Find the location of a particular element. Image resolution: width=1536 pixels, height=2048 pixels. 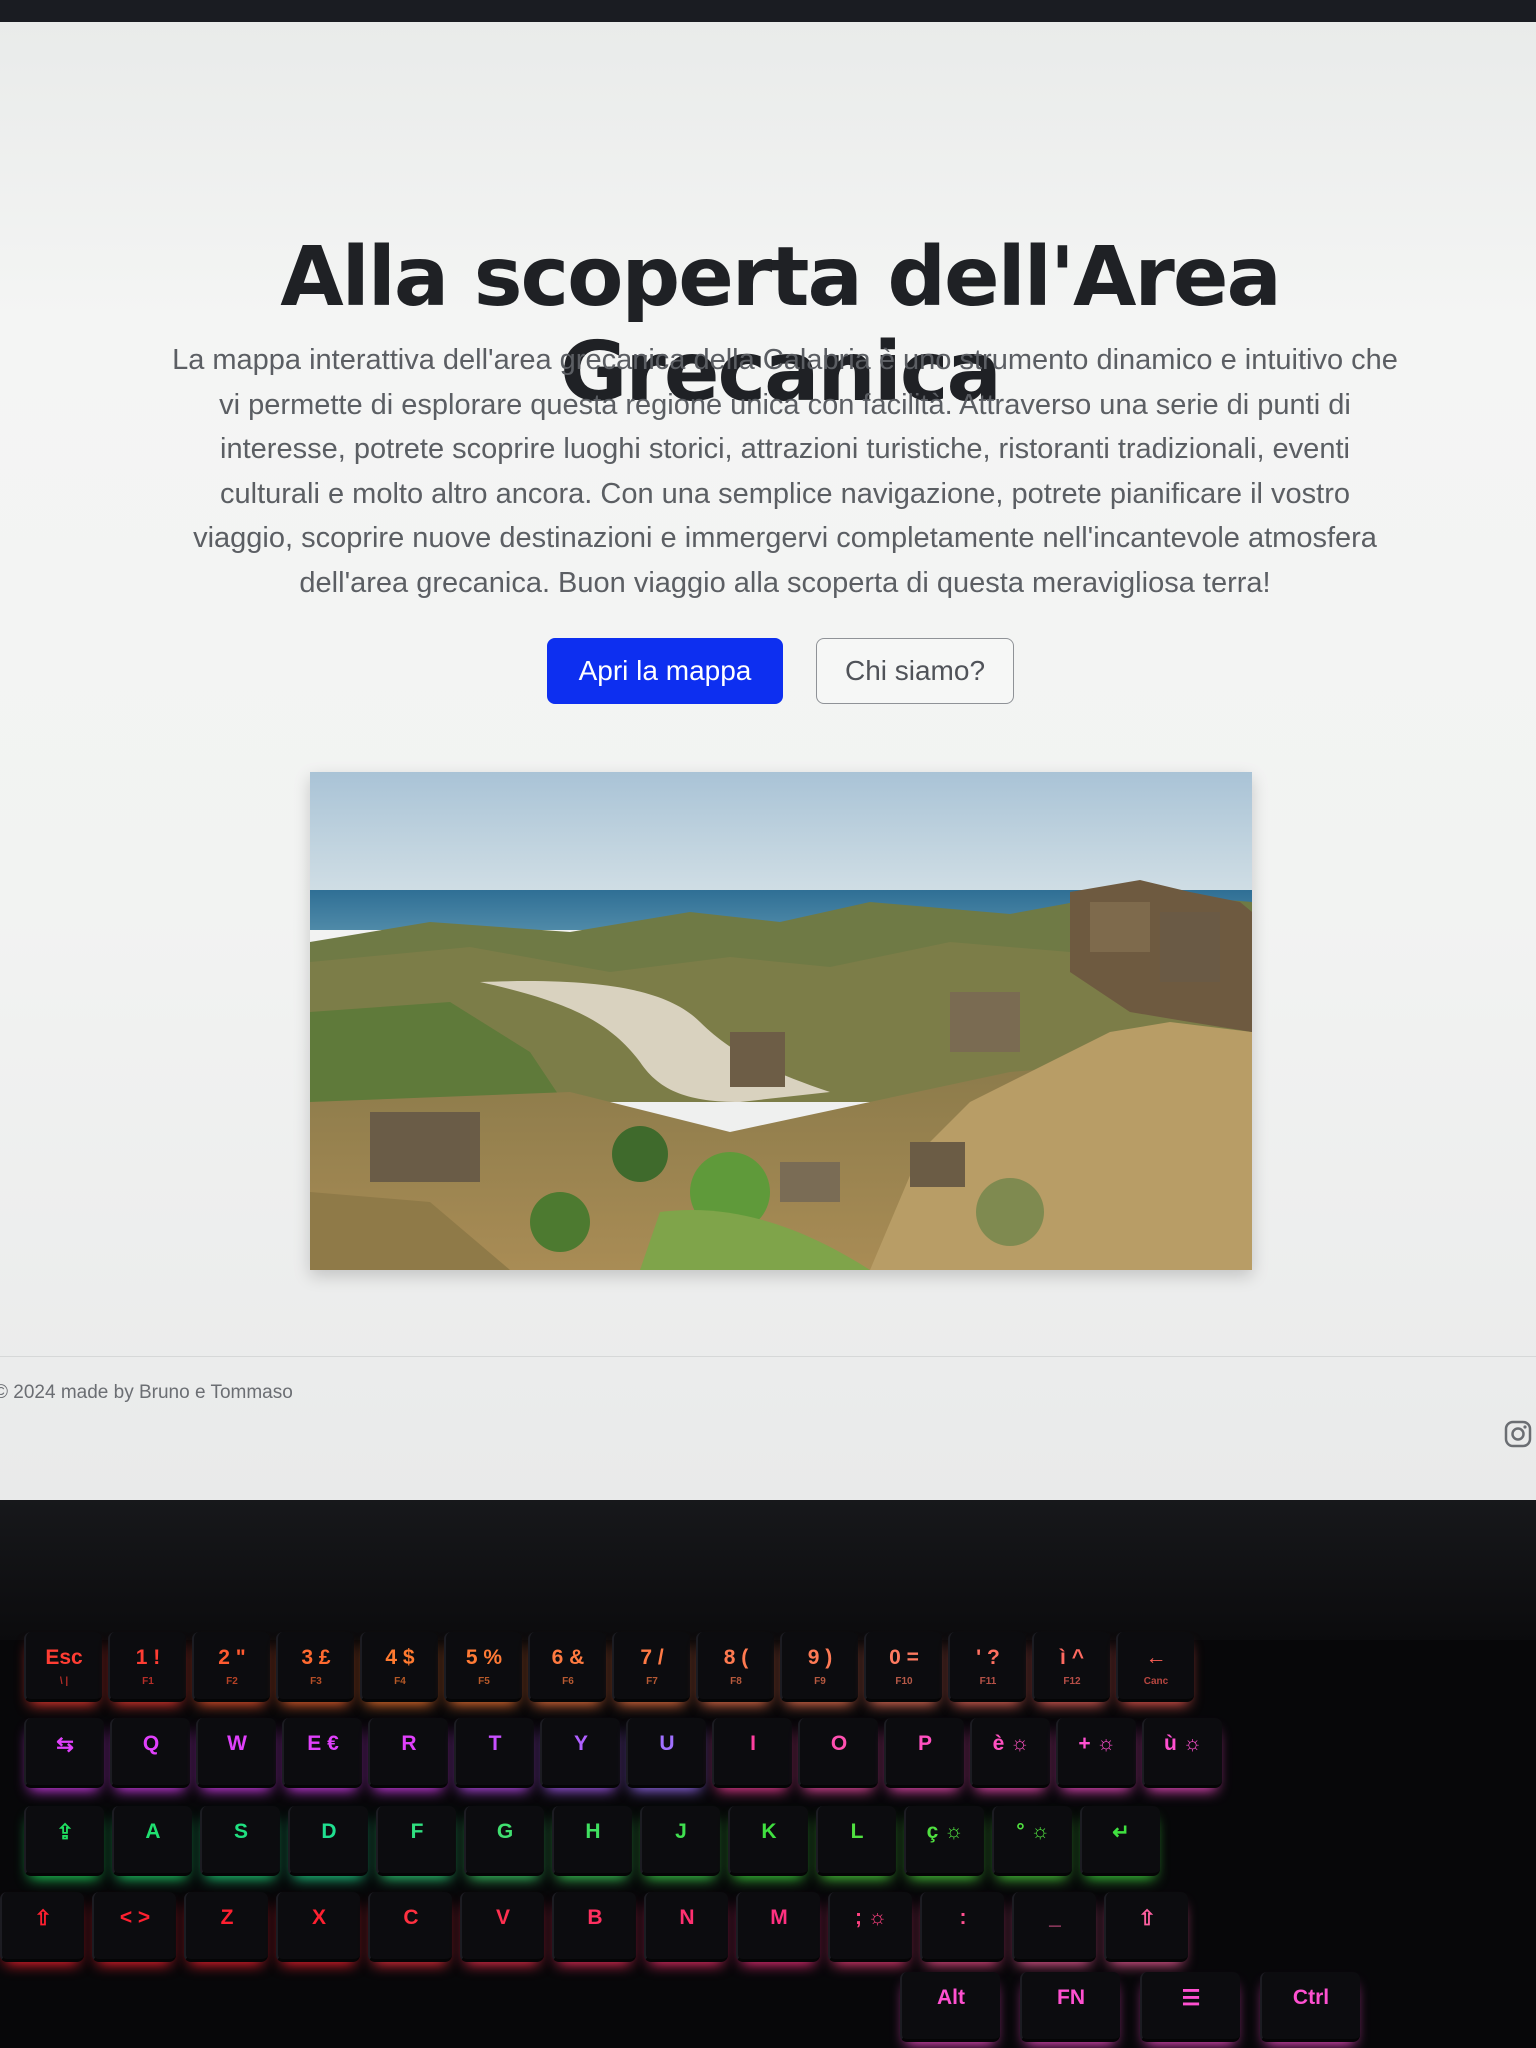

key-row1-6: 6 & F6 is located at coordinates (567, 1667).